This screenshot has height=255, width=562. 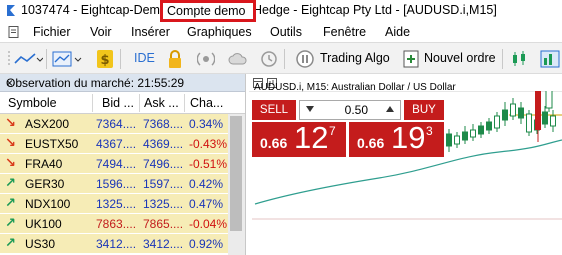 I want to click on market-row-us30: ↗ US30 3412.... 3412.... 0.92%, so click(x=114, y=244).